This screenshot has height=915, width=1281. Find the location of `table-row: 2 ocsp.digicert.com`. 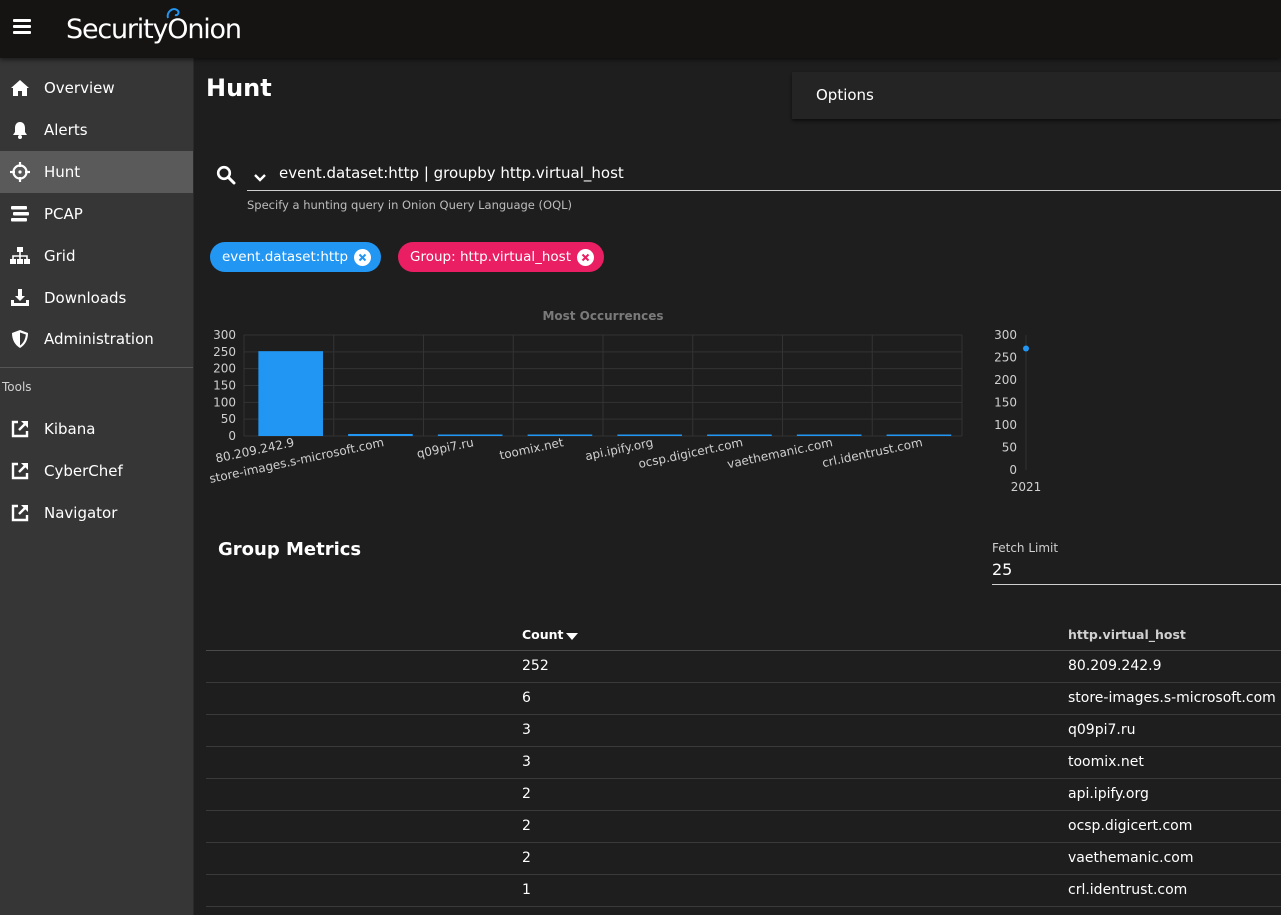

table-row: 2 ocsp.digicert.com is located at coordinates (743, 827).